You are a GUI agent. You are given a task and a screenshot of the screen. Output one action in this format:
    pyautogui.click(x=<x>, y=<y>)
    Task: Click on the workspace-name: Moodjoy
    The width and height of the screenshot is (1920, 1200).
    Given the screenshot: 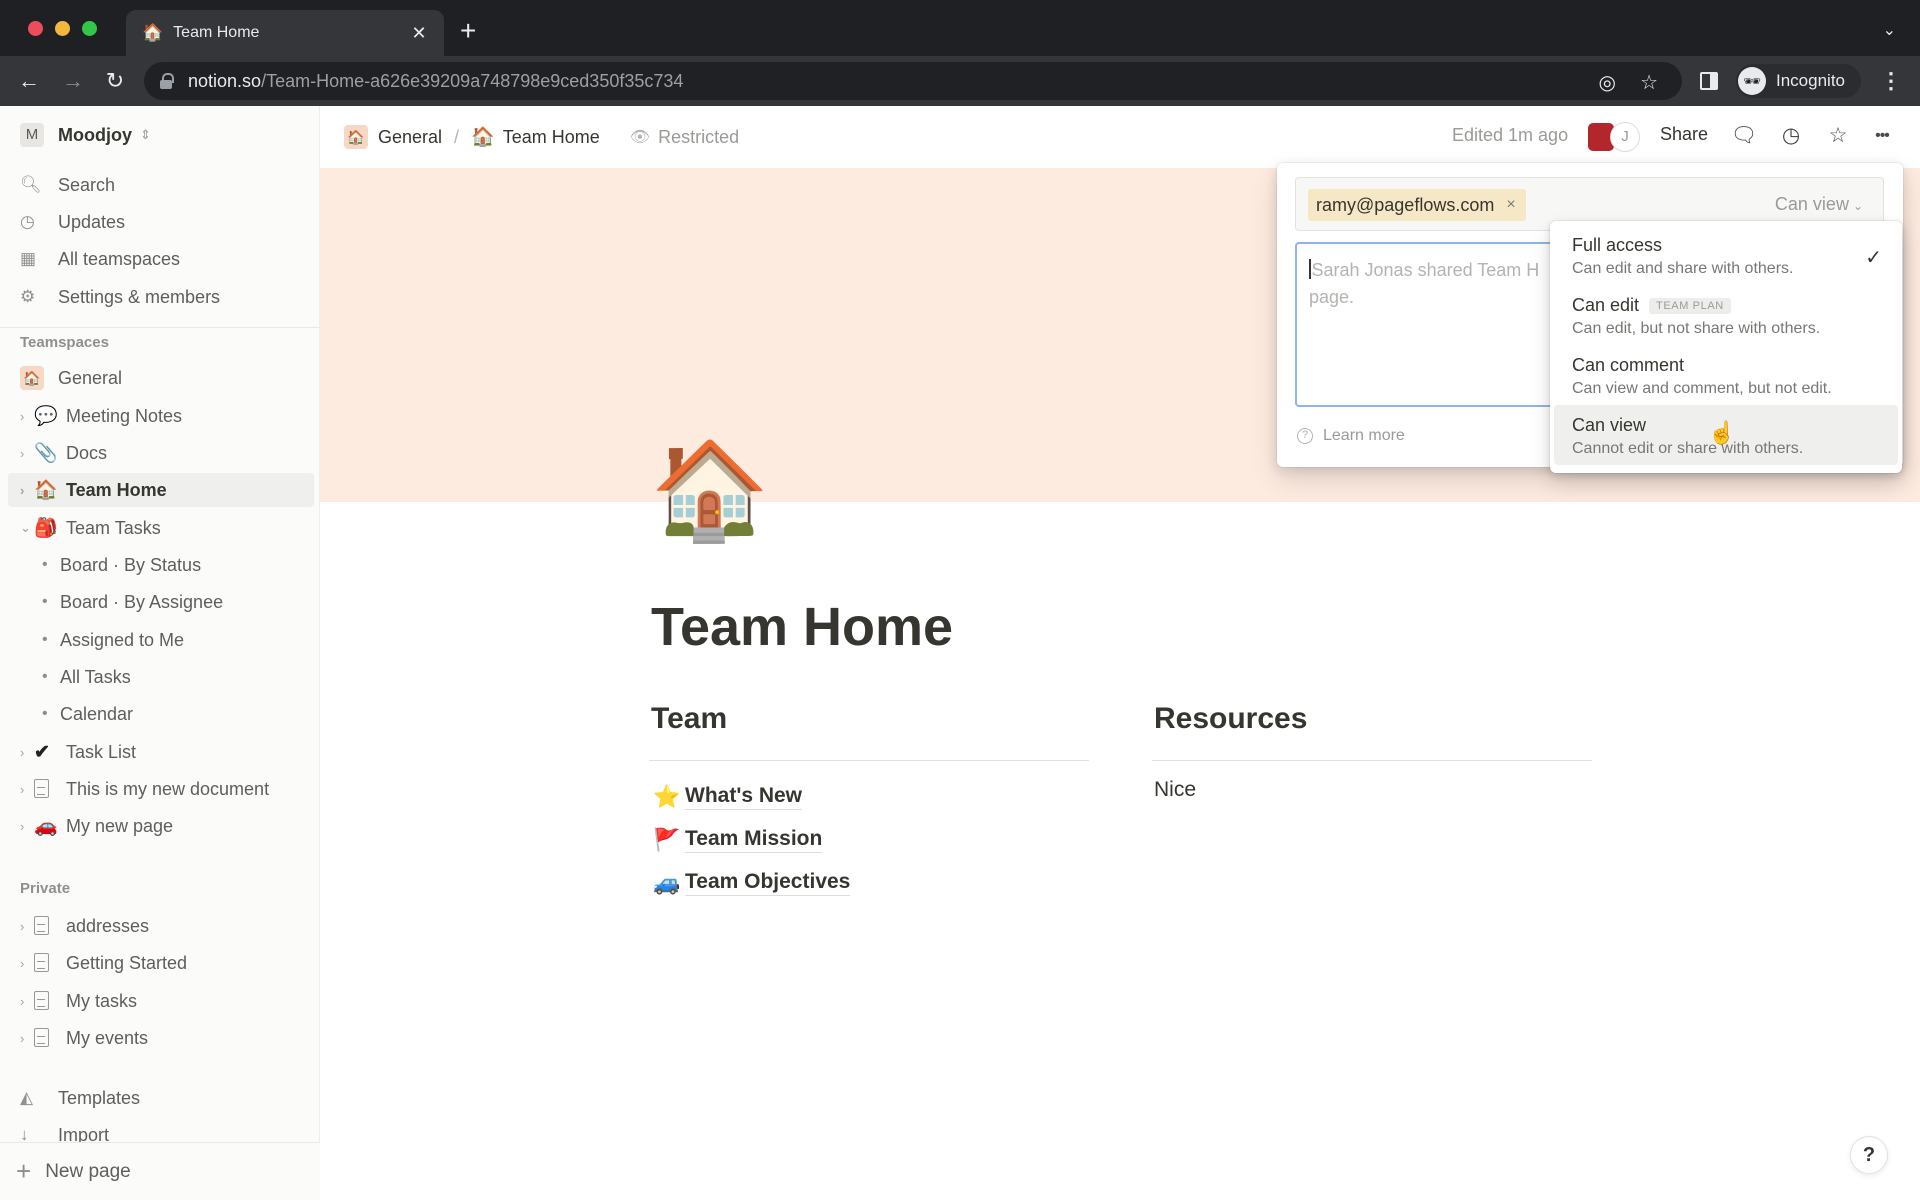 What is the action you would take?
    pyautogui.click(x=95, y=134)
    